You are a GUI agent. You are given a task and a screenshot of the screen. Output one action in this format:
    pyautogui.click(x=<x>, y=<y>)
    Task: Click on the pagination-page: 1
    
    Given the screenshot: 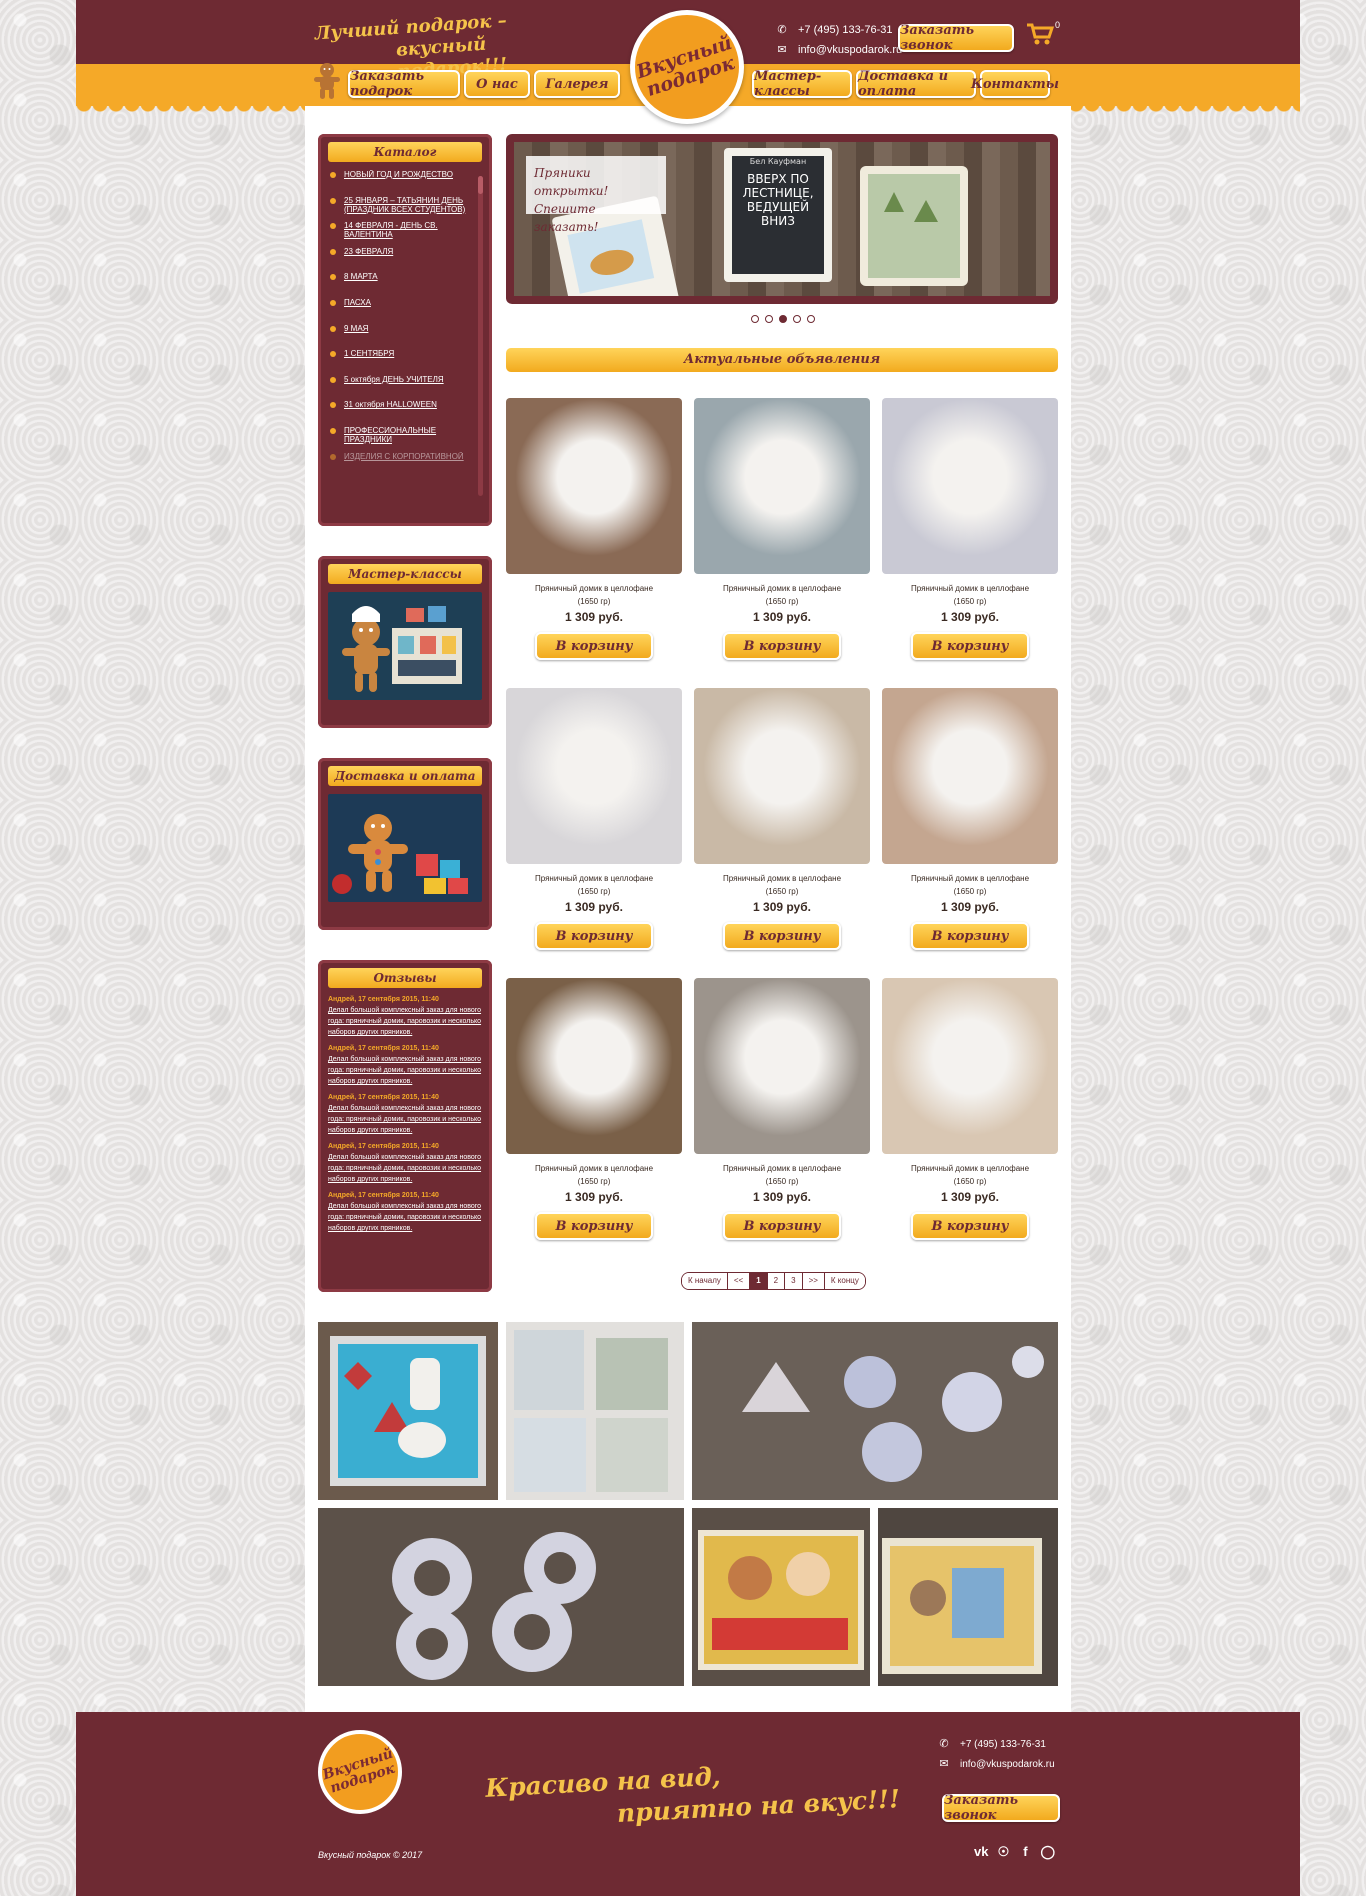 What is the action you would take?
    pyautogui.click(x=759, y=1281)
    